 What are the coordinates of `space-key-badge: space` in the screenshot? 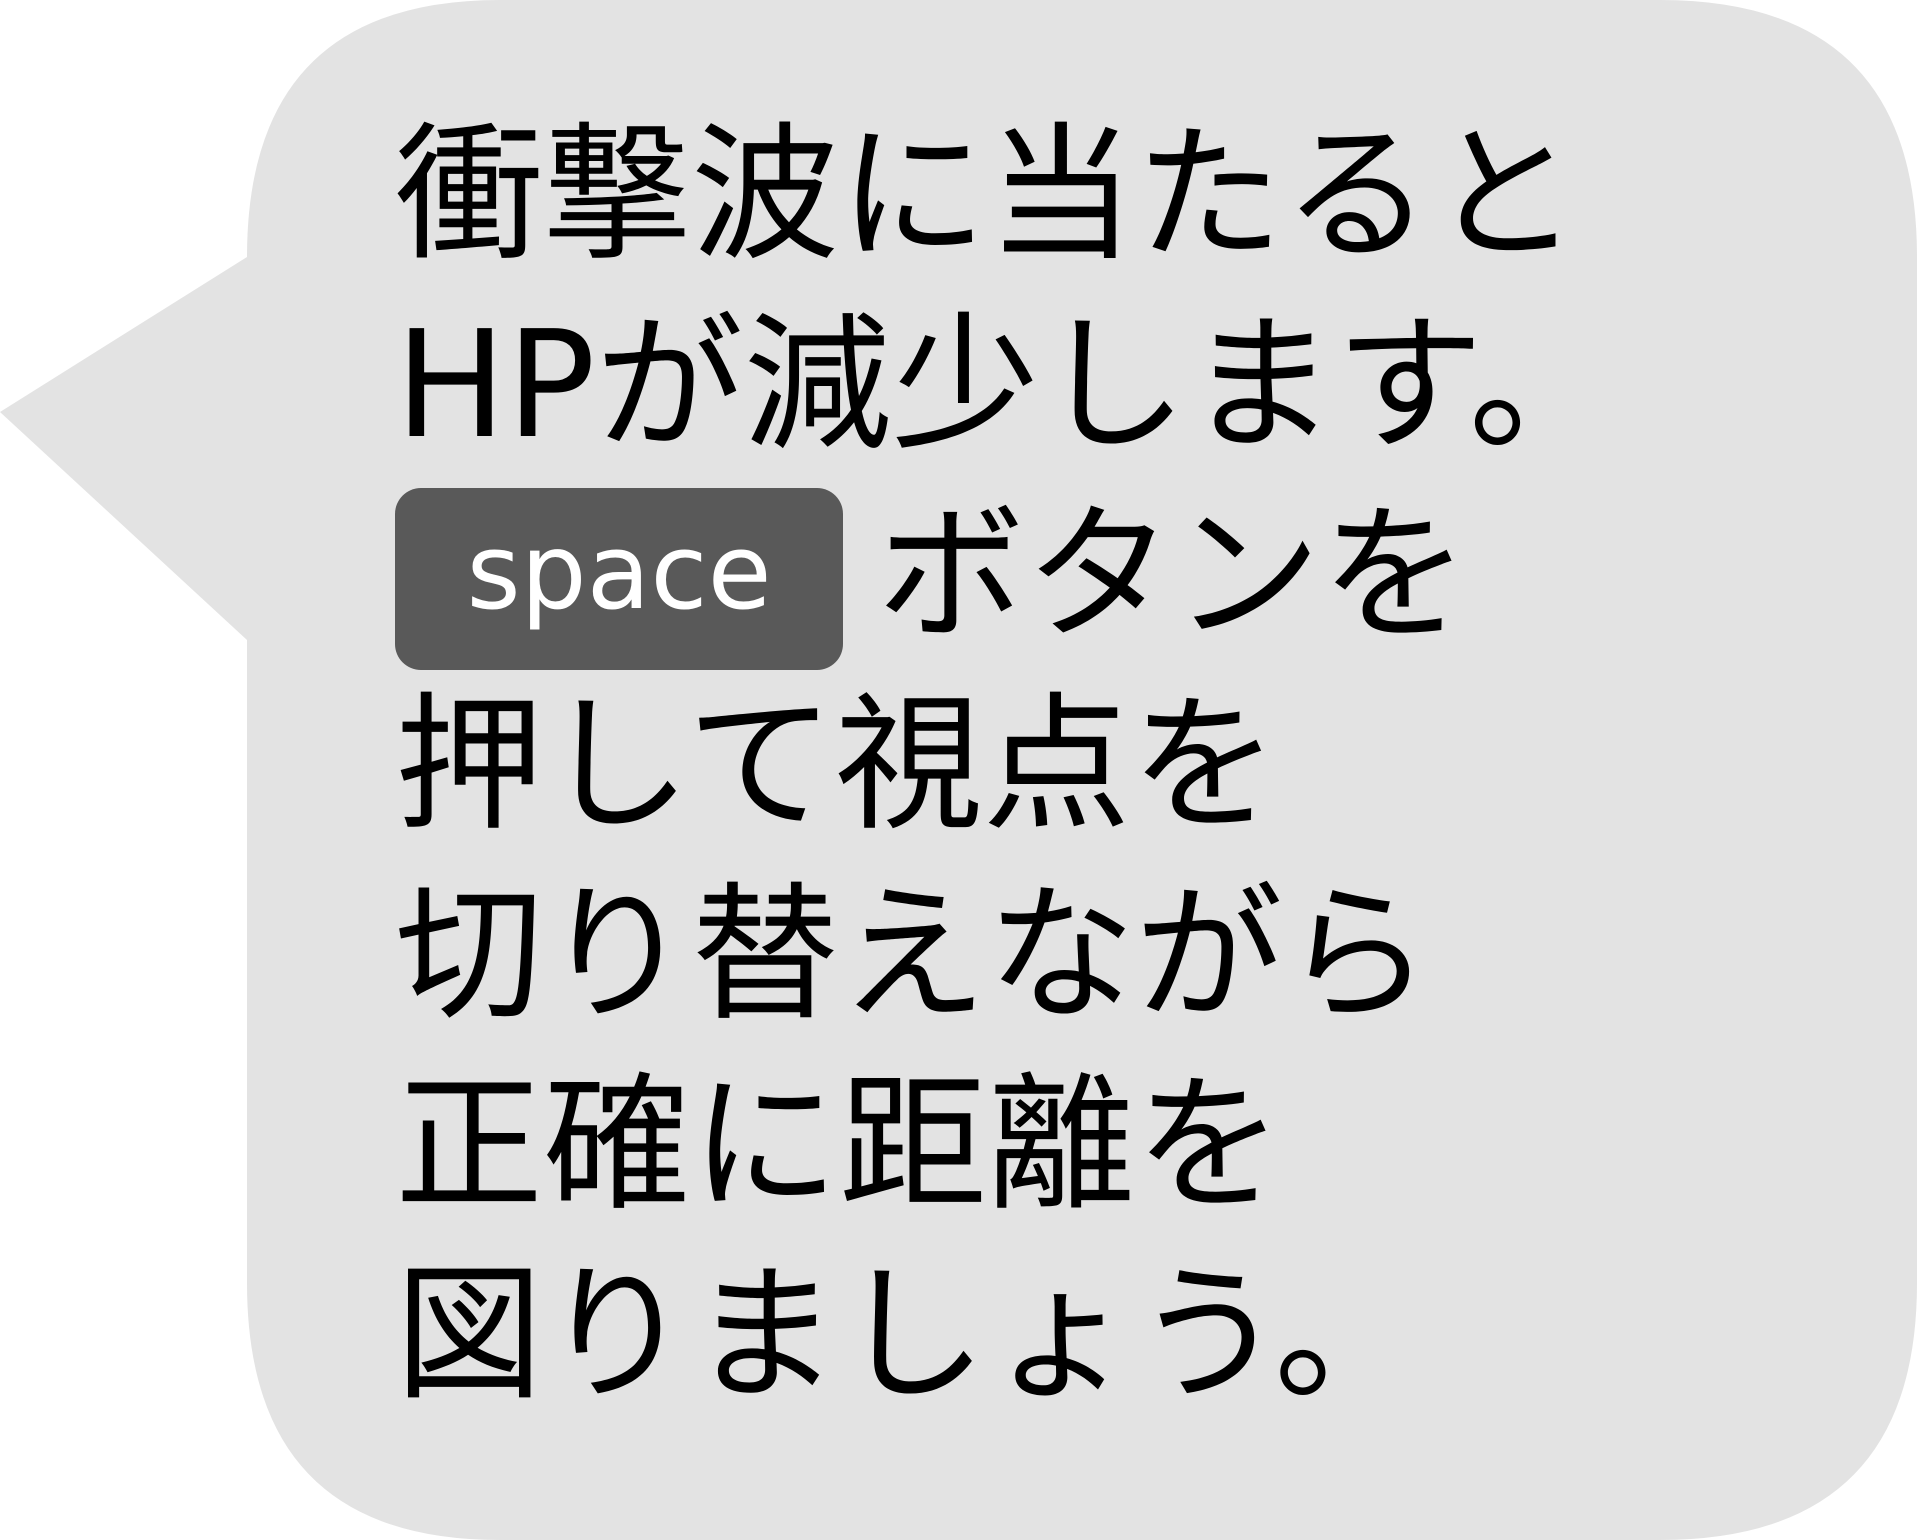 It's located at (619, 579).